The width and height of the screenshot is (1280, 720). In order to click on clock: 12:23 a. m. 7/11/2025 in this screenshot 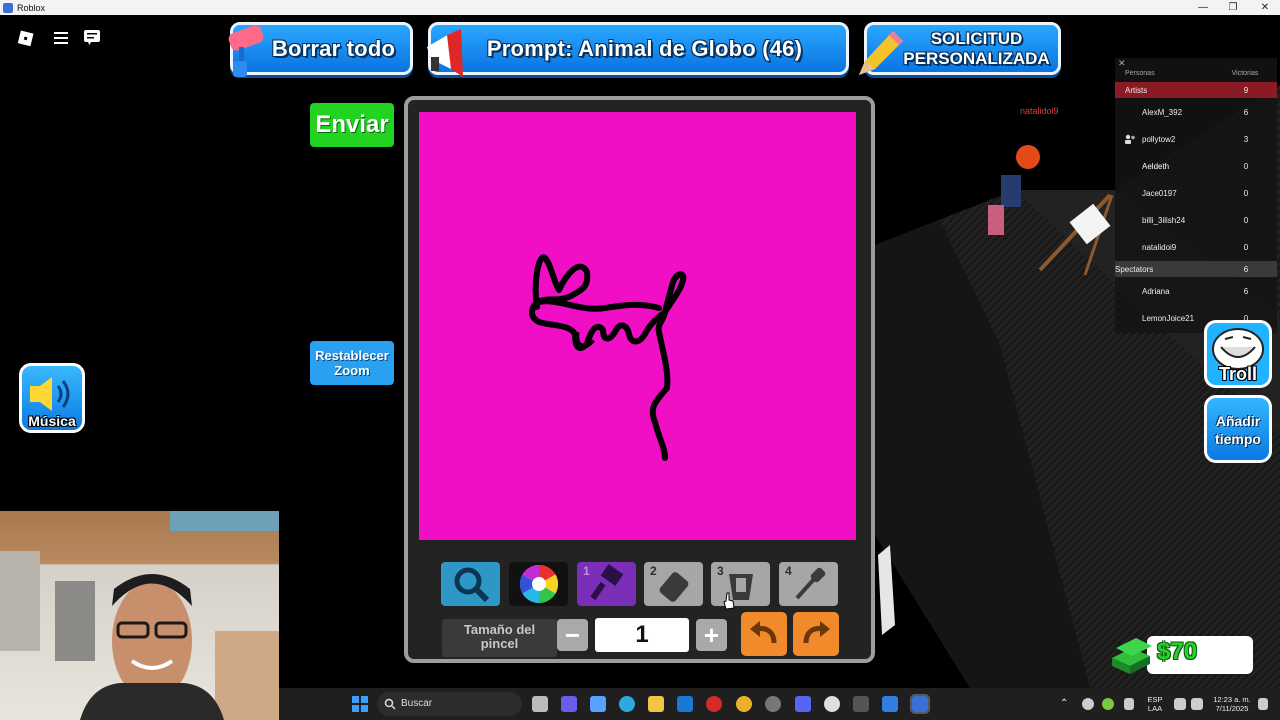, I will do `click(1232, 704)`.